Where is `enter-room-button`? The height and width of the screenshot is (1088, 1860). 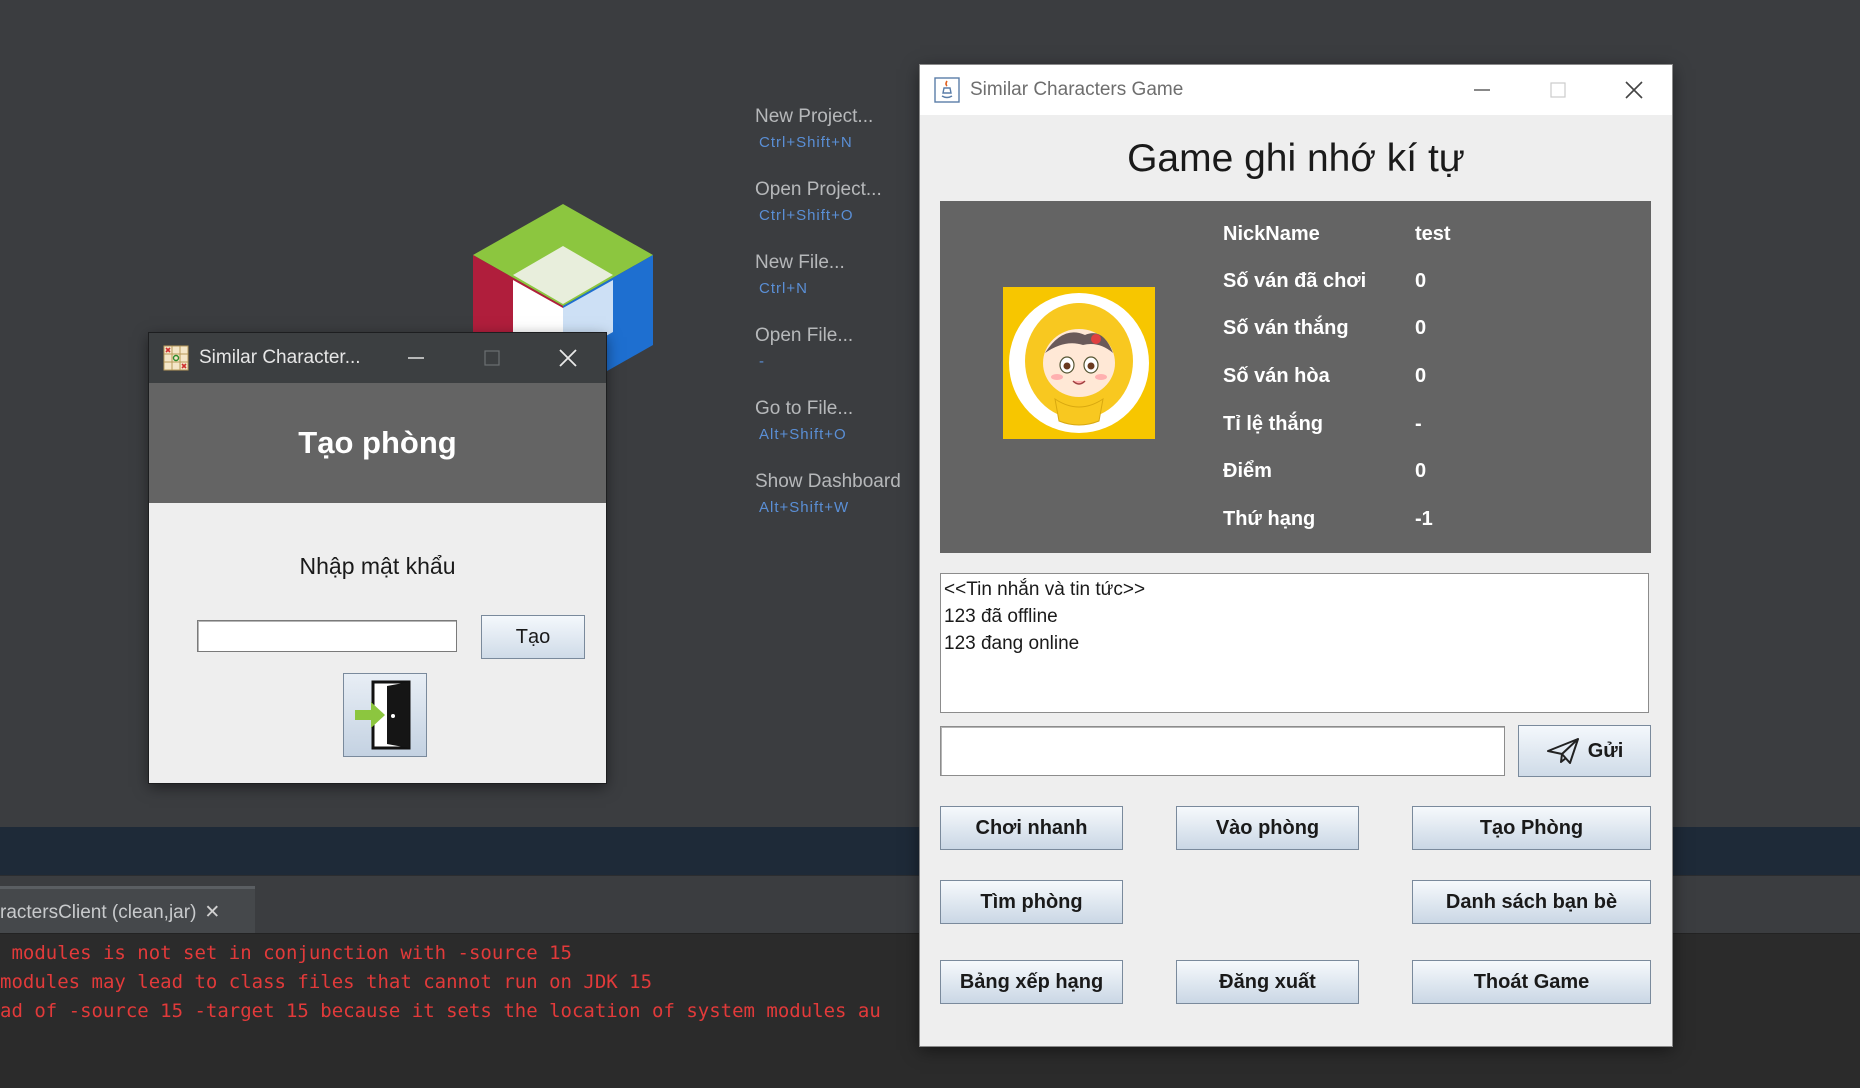
enter-room-button is located at coordinates (385, 715).